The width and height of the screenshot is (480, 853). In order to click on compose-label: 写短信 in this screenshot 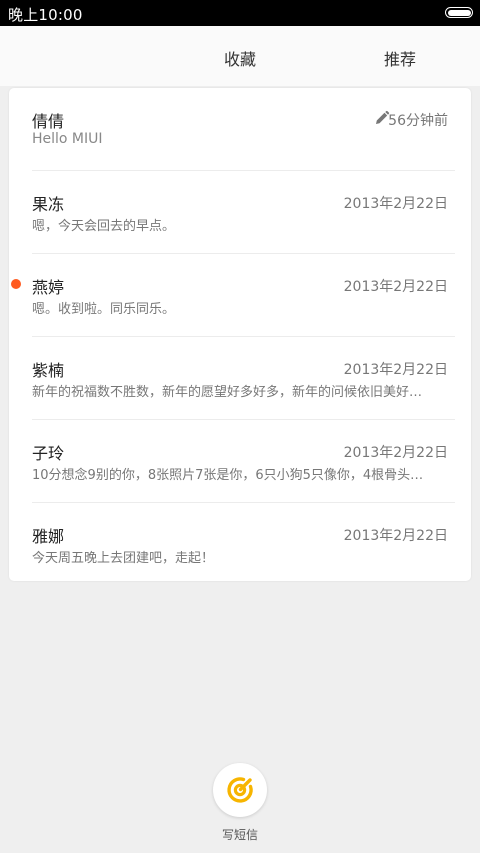, I will do `click(239, 835)`.